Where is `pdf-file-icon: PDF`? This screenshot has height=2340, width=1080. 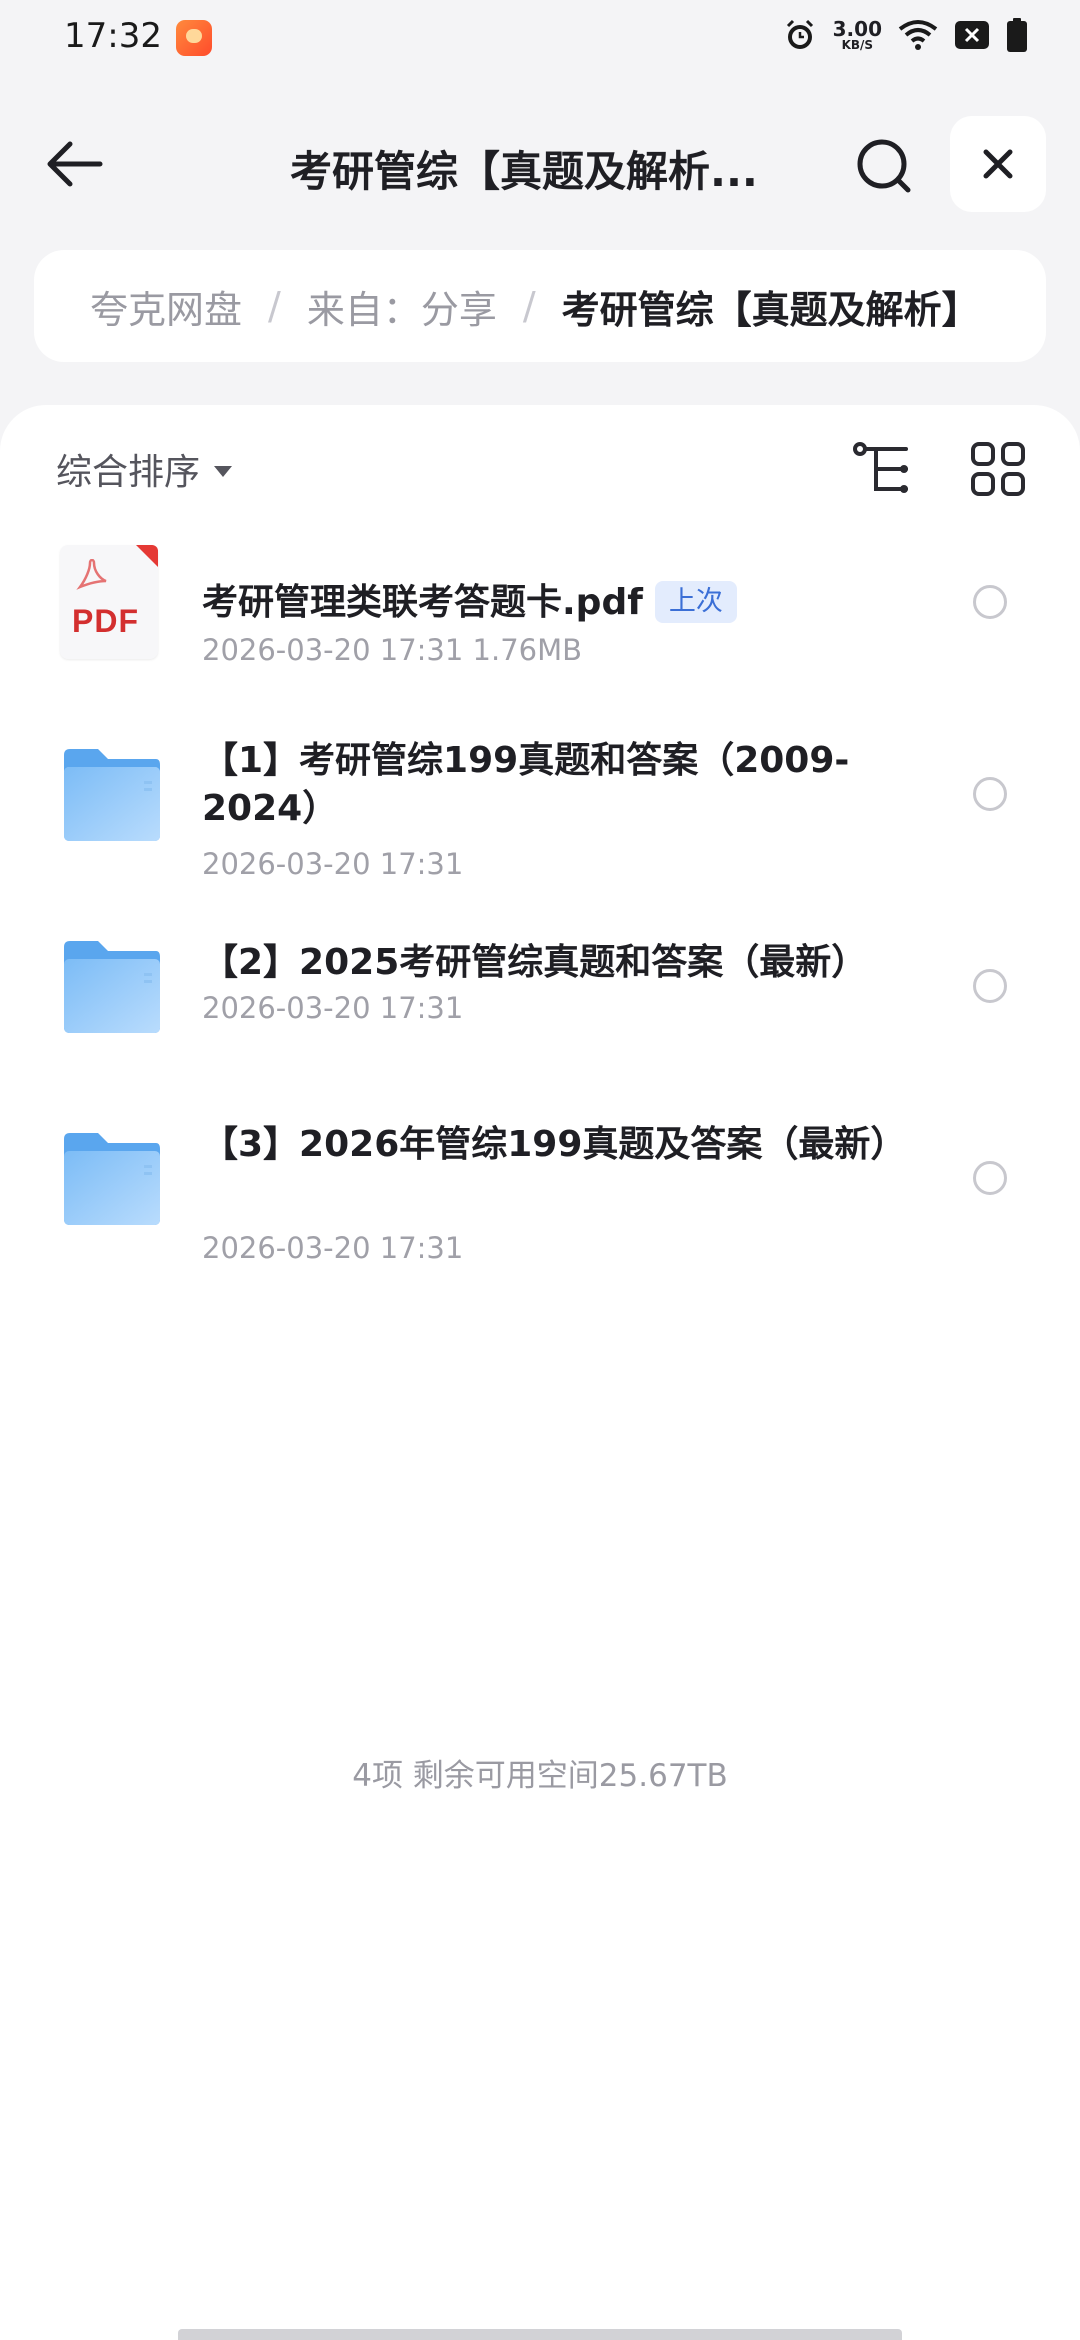
pdf-file-icon: PDF is located at coordinates (109, 602).